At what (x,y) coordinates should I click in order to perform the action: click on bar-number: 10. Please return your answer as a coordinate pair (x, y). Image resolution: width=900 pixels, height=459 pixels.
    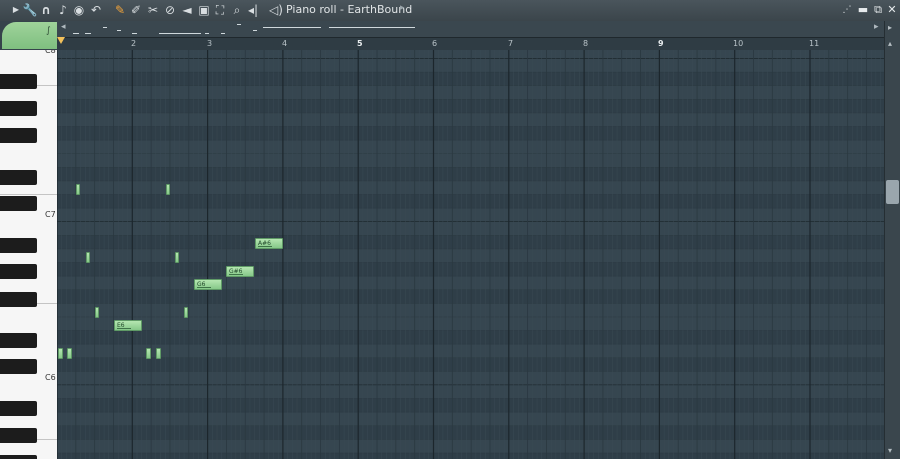
    Looking at the image, I should click on (738, 43).